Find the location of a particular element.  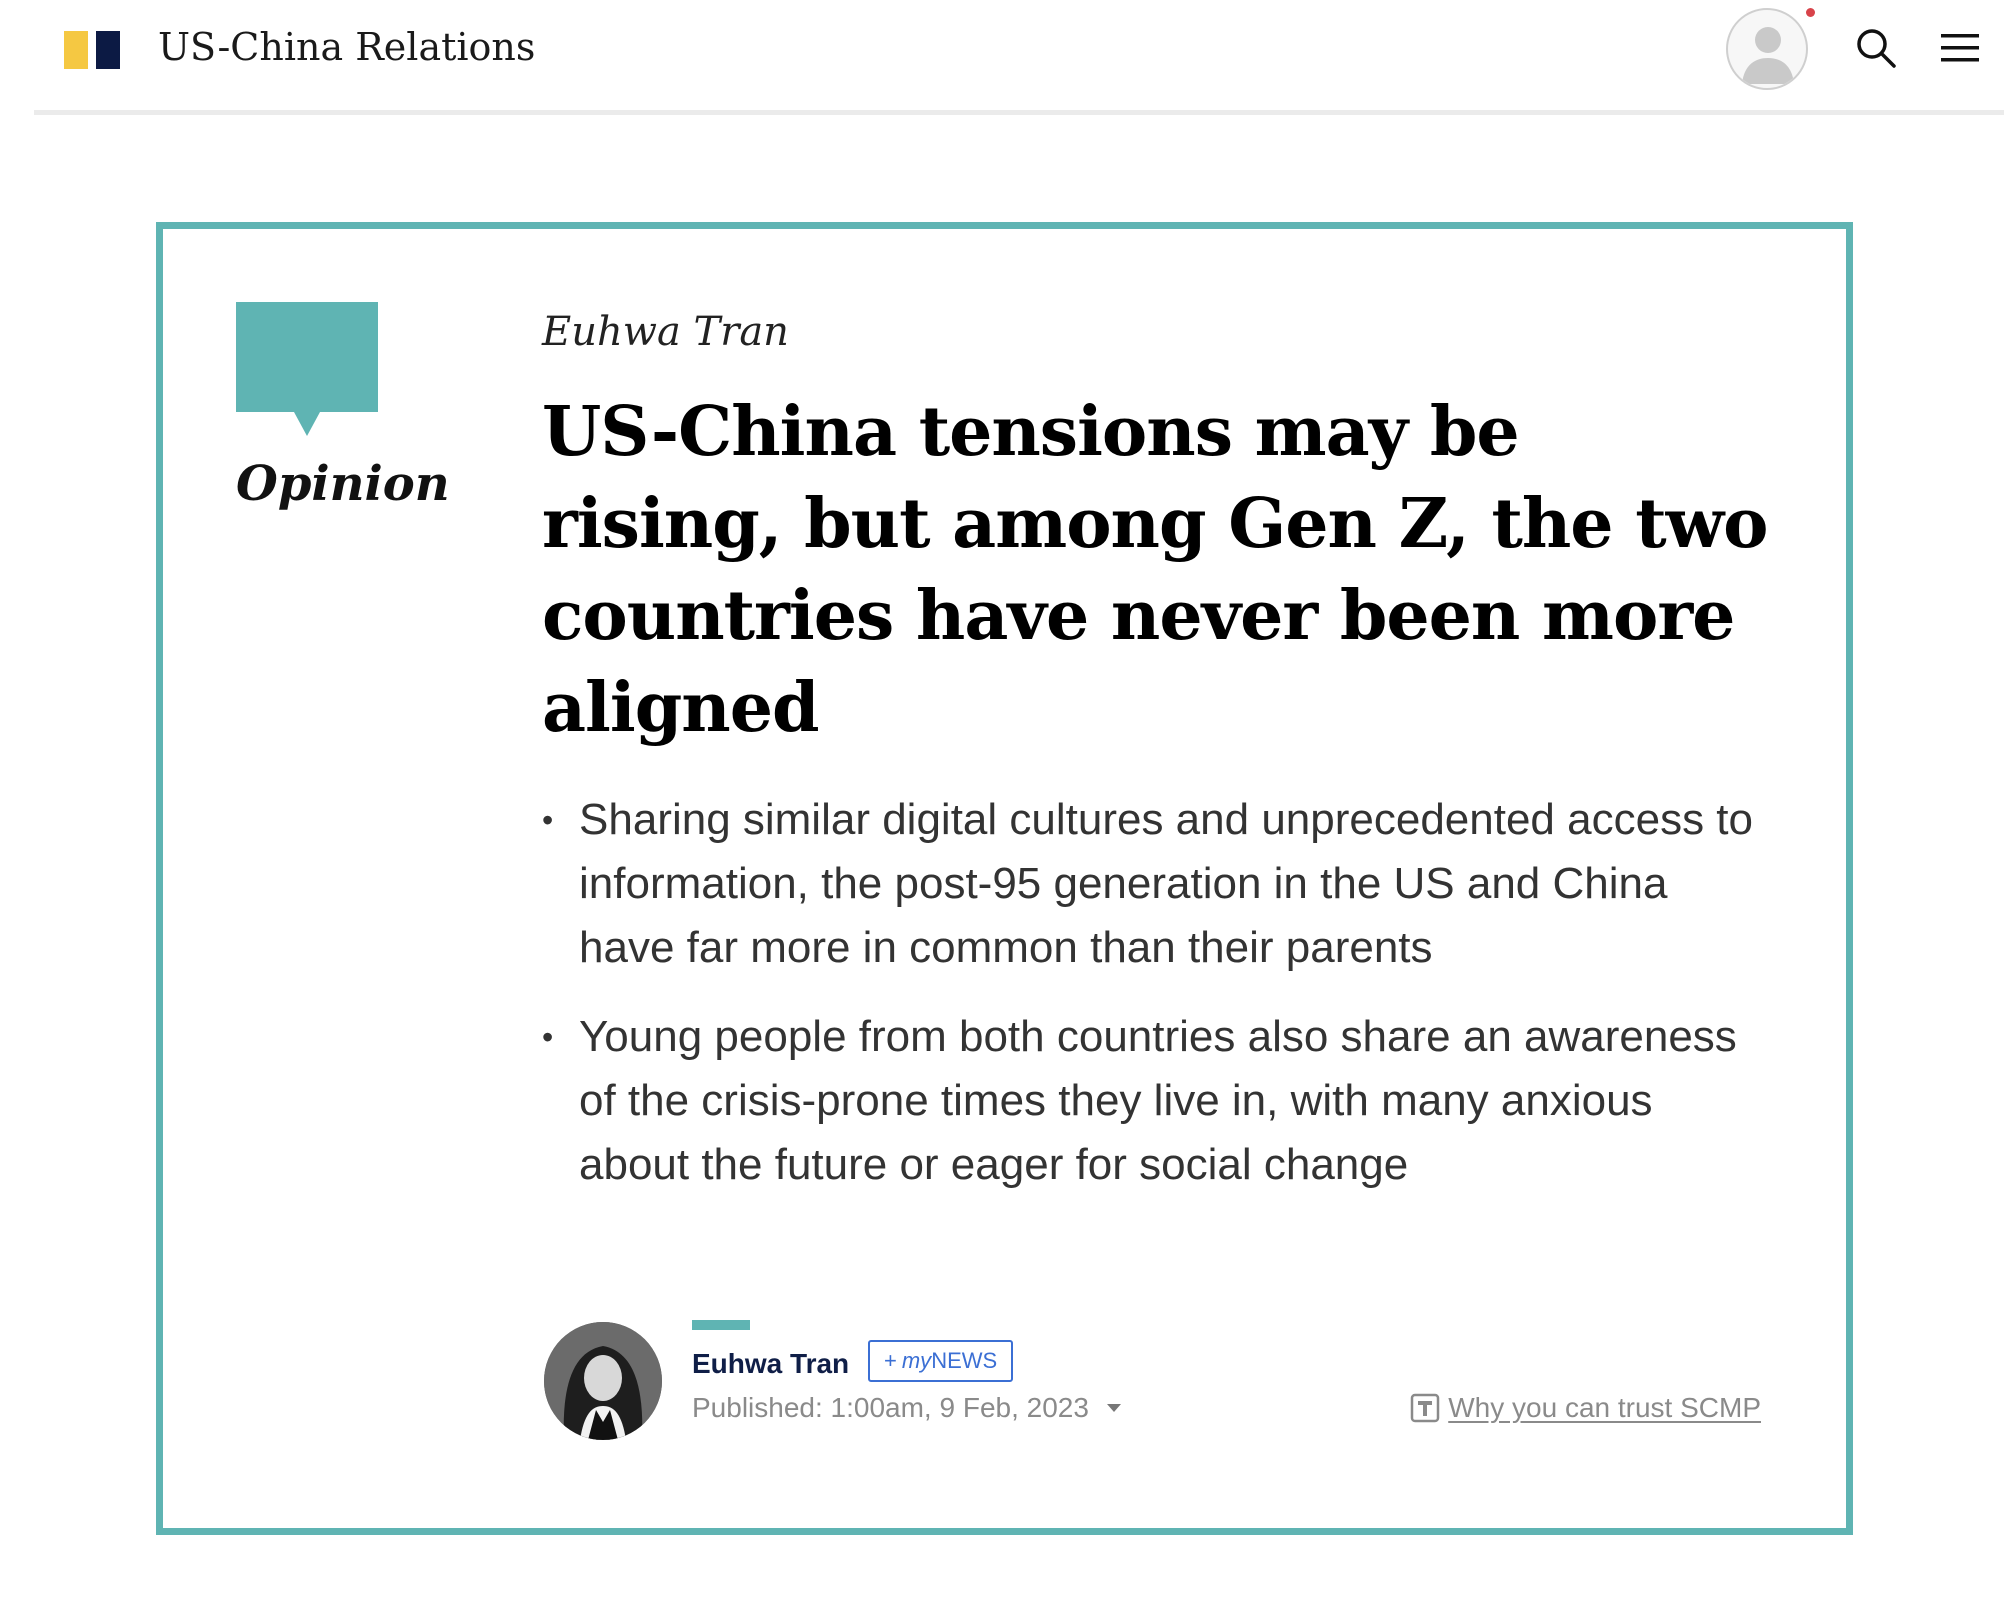

author-portrait-icon is located at coordinates (603, 1381).